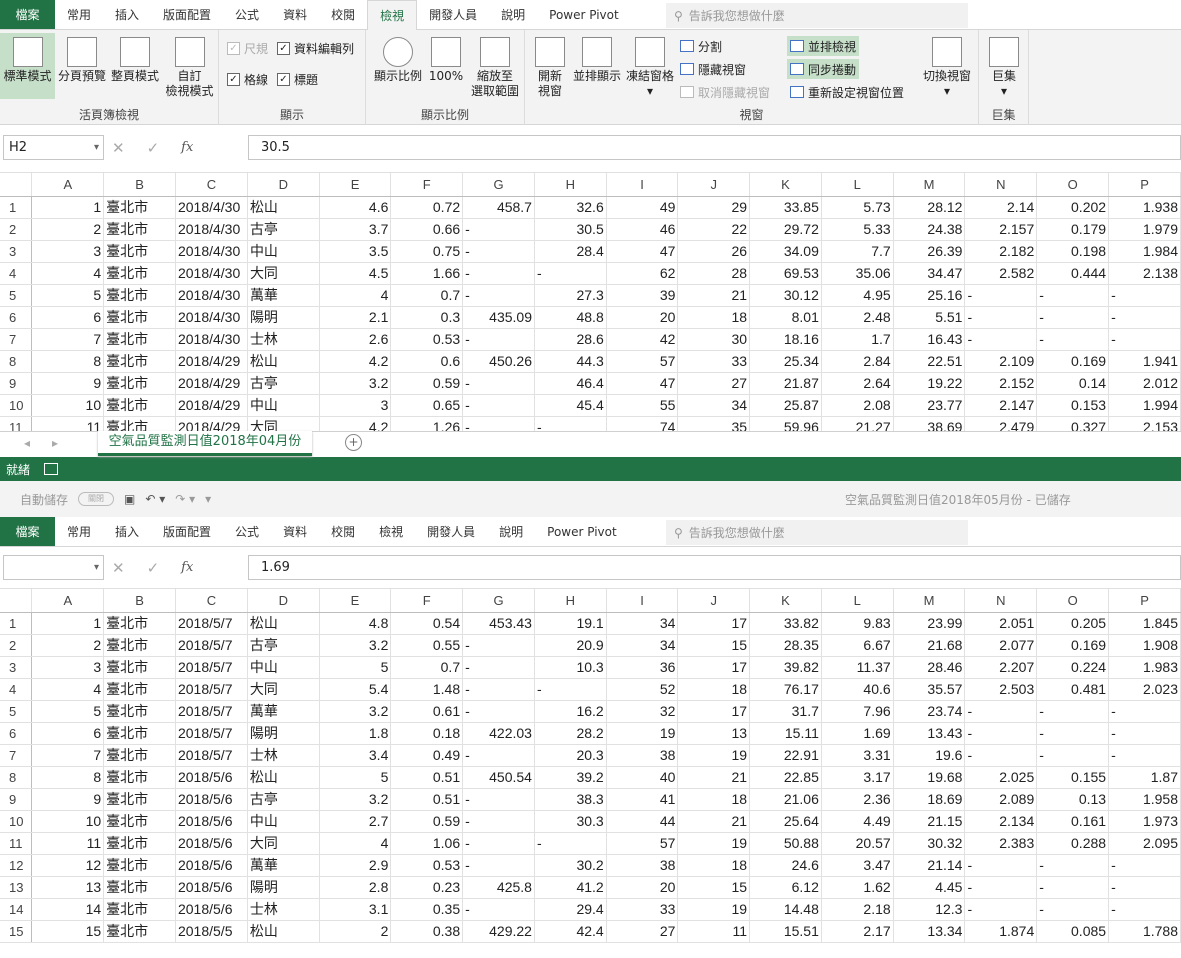 This screenshot has height=958, width=1181. I want to click on cell: 453.43, so click(498, 623).